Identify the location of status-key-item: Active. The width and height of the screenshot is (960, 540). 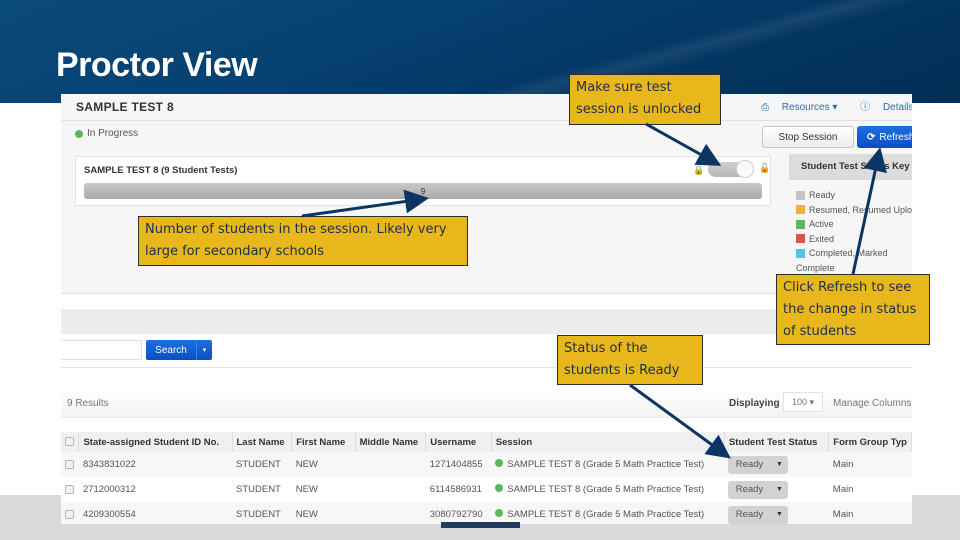
(854, 224).